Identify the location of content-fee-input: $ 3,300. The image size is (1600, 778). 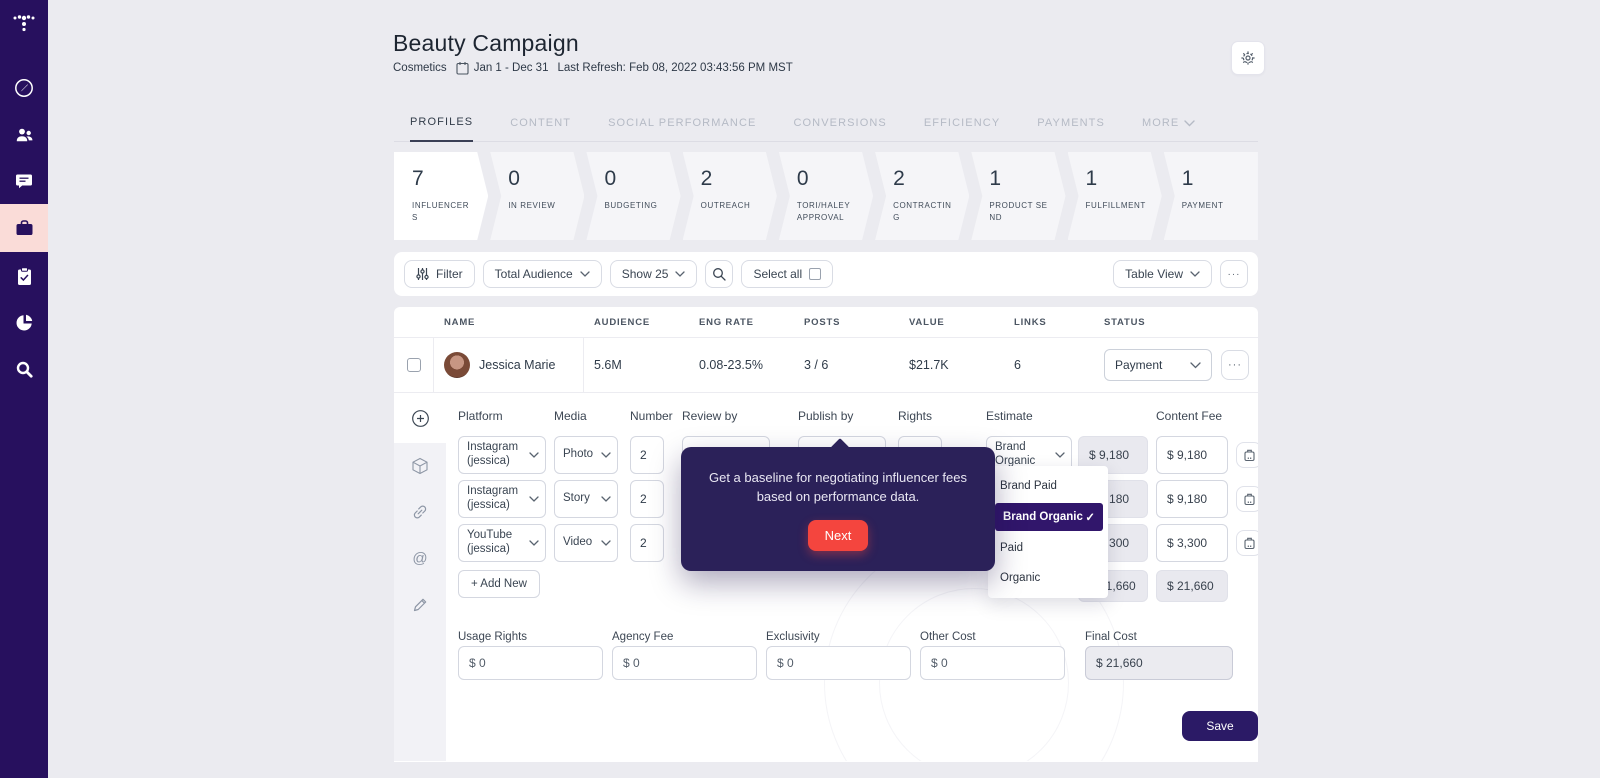
(1192, 543).